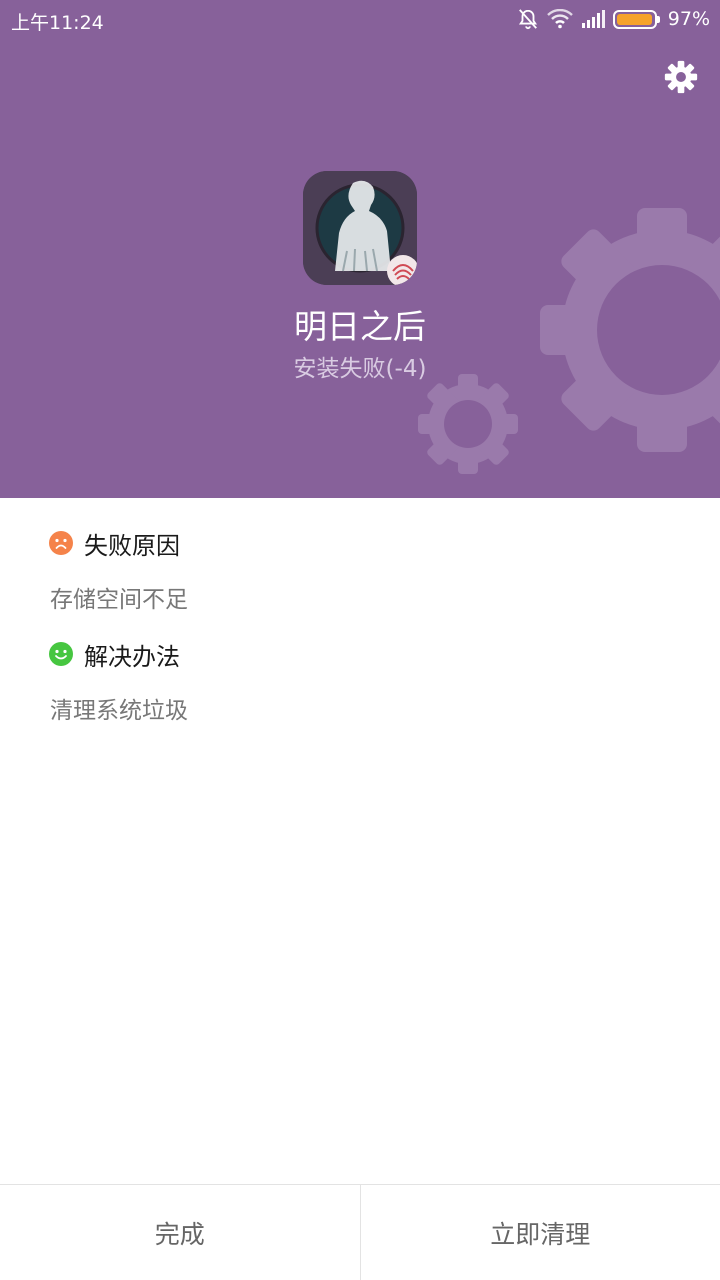 This screenshot has height=1280, width=720. I want to click on footer-bar: 完成 立即清理, so click(360, 1232).